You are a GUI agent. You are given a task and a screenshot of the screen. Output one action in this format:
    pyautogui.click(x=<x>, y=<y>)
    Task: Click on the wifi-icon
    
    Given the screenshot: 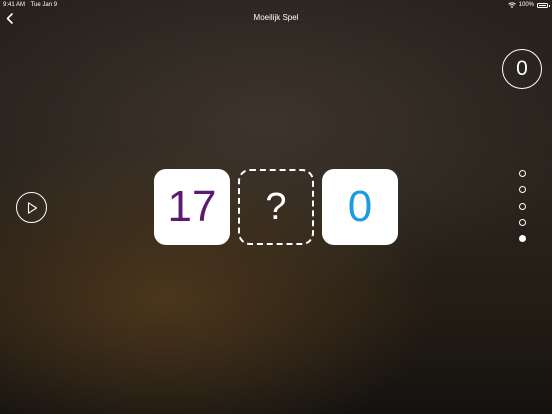 What is the action you would take?
    pyautogui.click(x=511, y=5)
    